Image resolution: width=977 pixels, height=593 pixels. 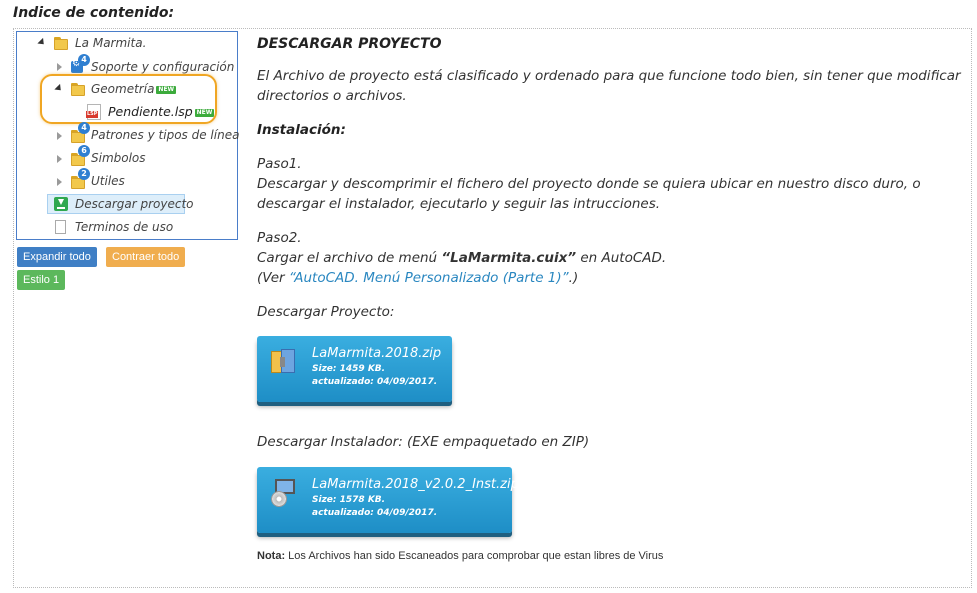 I want to click on install-heading: Instalación:, so click(x=301, y=130).